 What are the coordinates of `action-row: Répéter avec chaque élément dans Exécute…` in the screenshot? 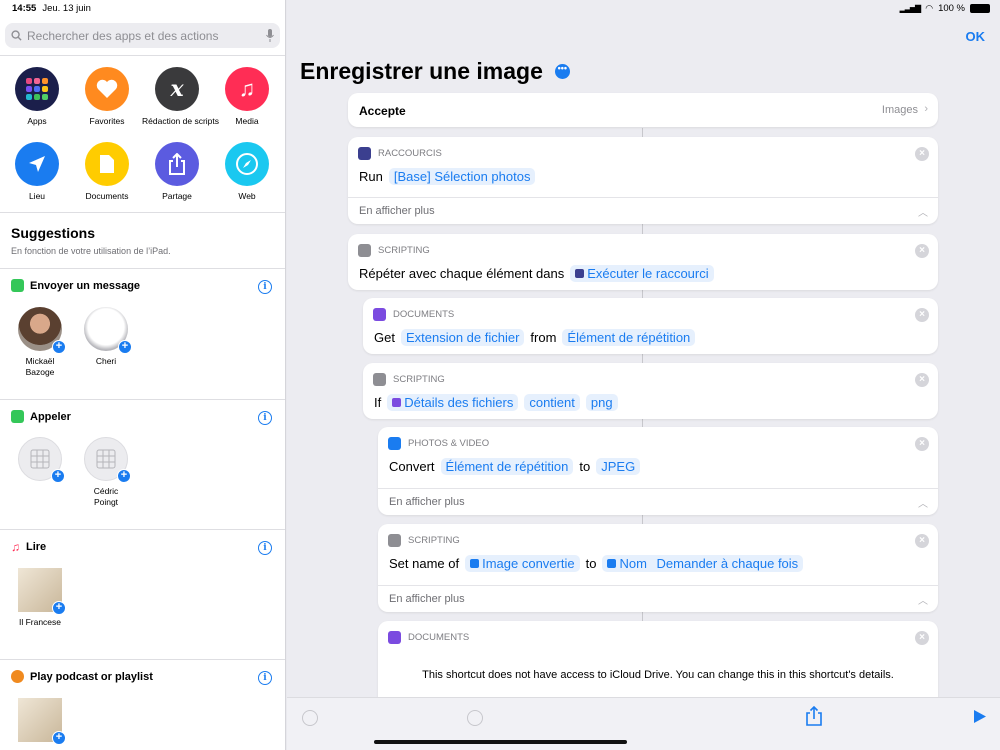 It's located at (536, 273).